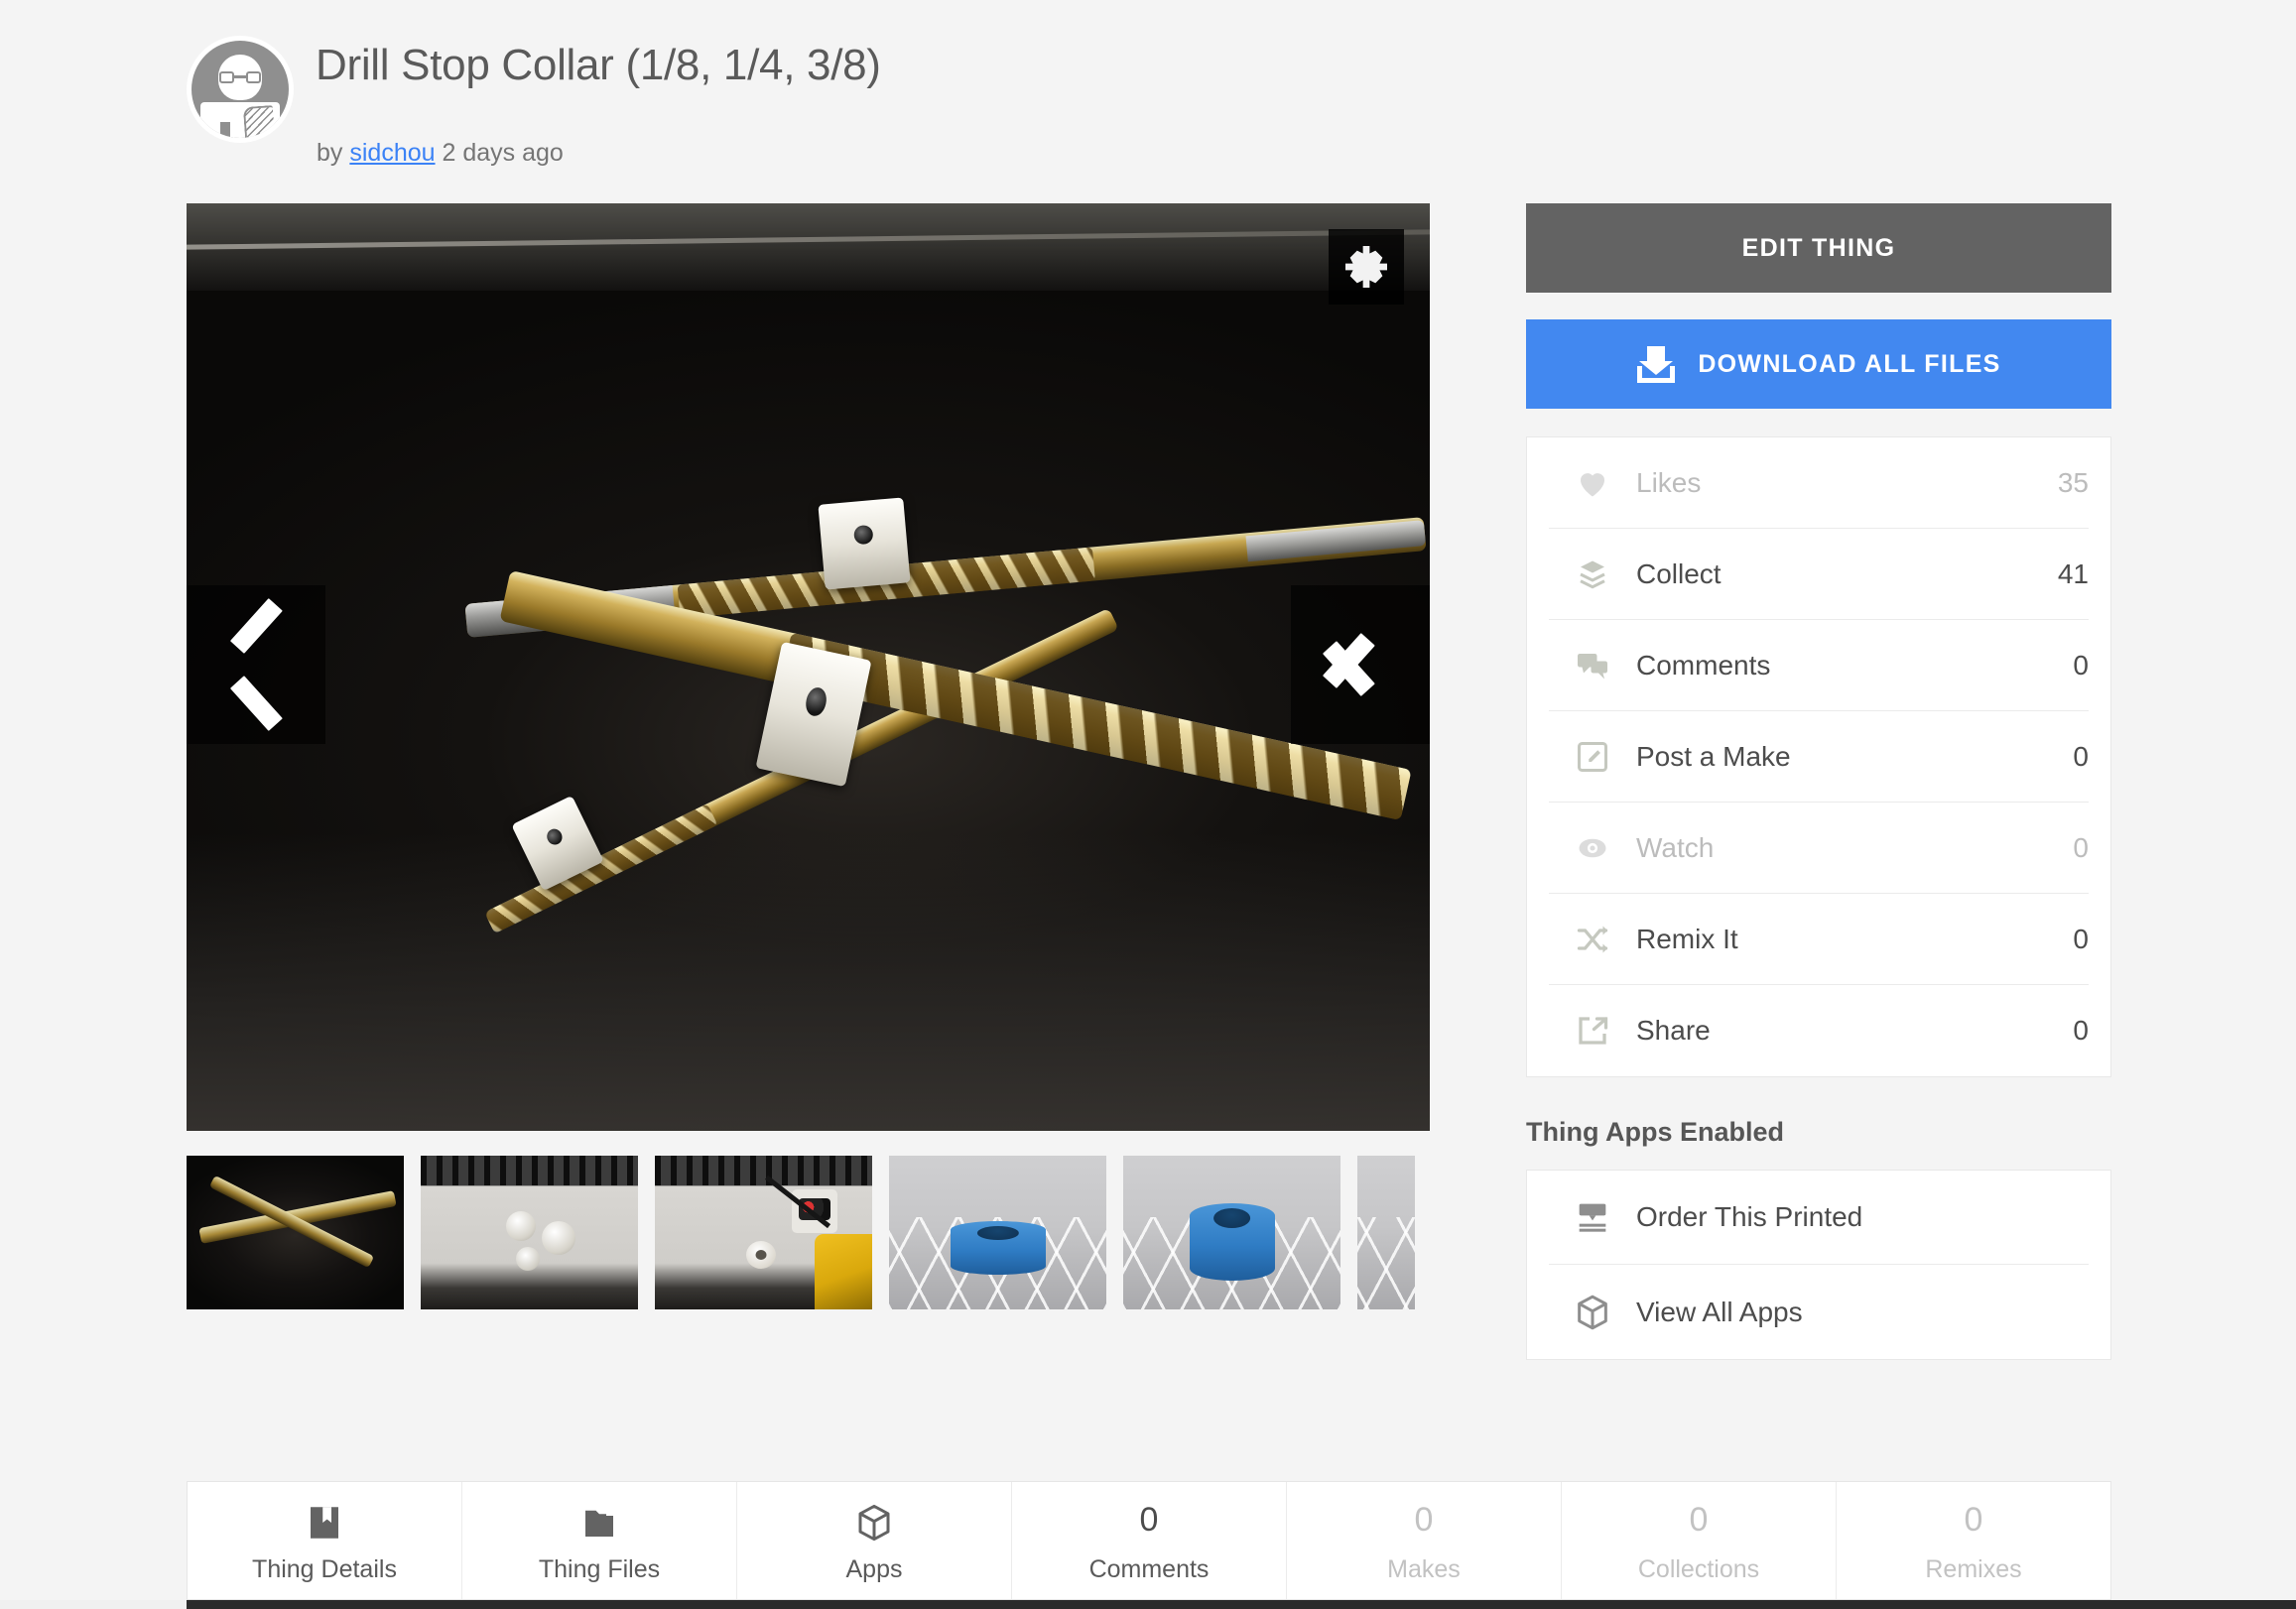 This screenshot has width=2296, height=1609. I want to click on tab-collections: 0 Collections, so click(1700, 1540).